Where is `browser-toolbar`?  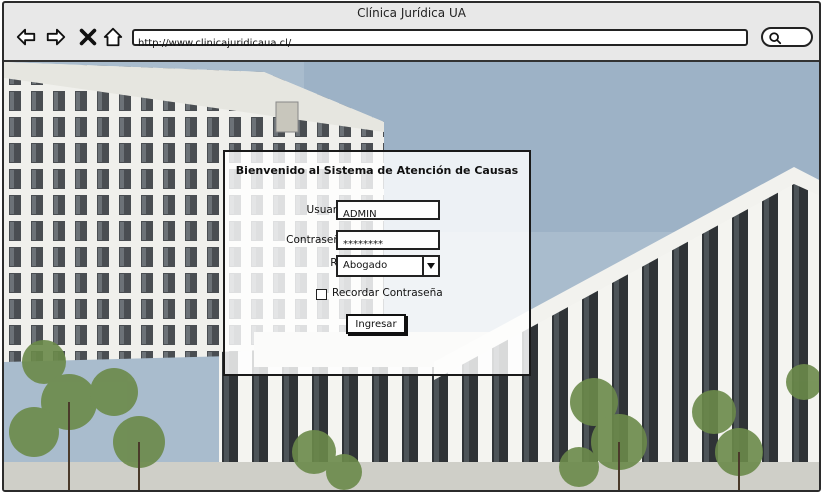
browser-toolbar is located at coordinates (411, 42).